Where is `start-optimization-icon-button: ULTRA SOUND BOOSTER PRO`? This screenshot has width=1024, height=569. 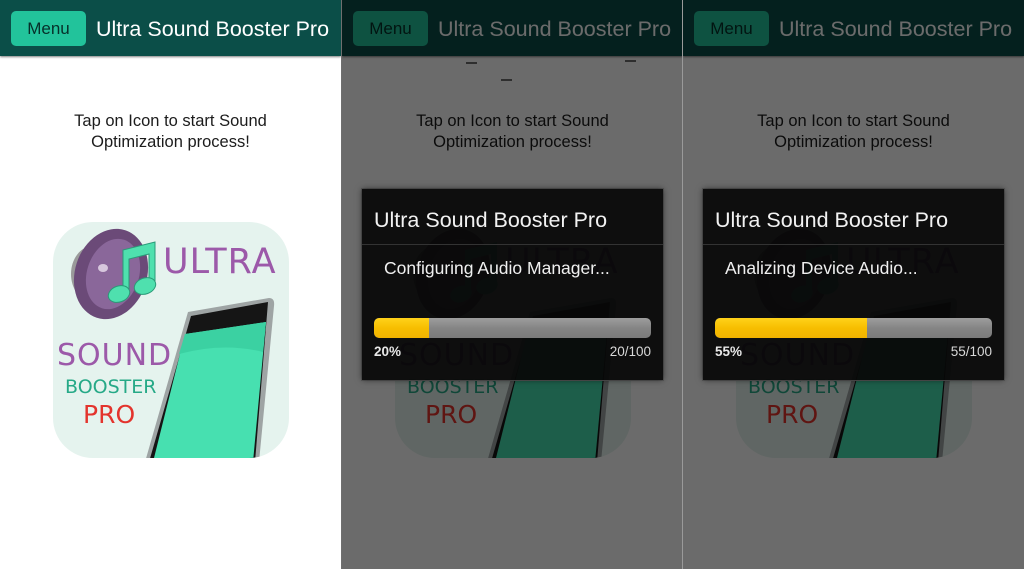
start-optimization-icon-button: ULTRA SOUND BOOSTER PRO is located at coordinates (171, 340).